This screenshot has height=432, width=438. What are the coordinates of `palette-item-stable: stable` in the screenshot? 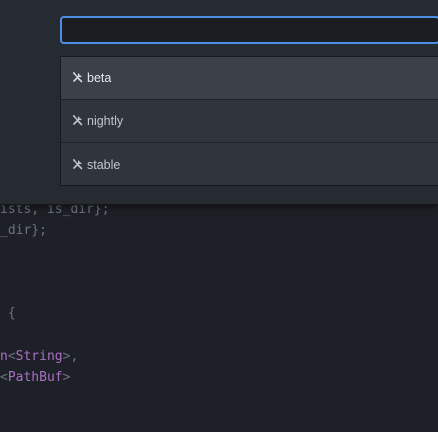 It's located at (249, 164).